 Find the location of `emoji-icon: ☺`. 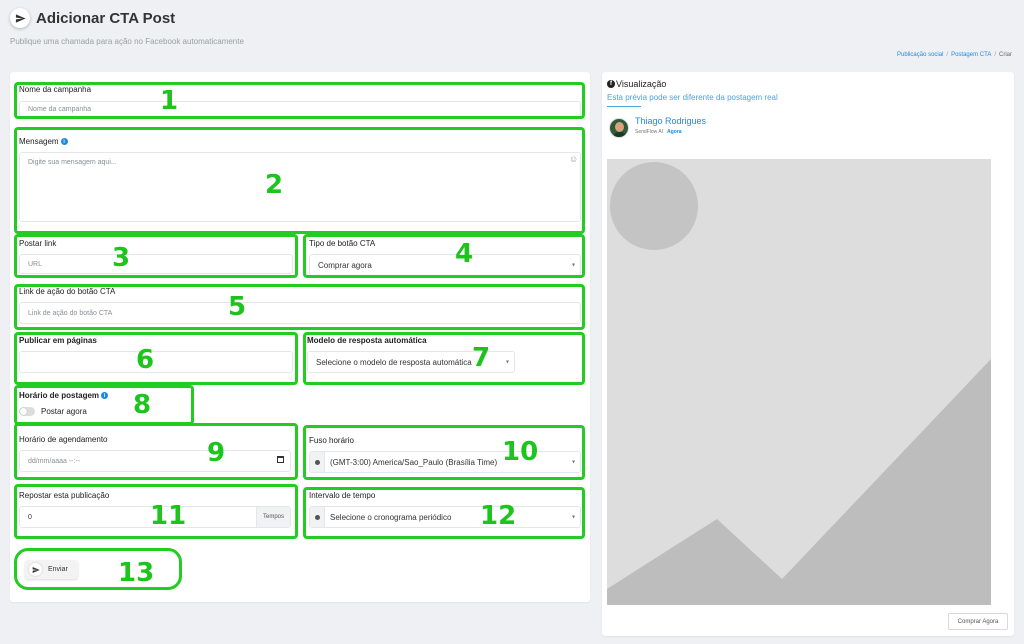

emoji-icon: ☺ is located at coordinates (573, 159).